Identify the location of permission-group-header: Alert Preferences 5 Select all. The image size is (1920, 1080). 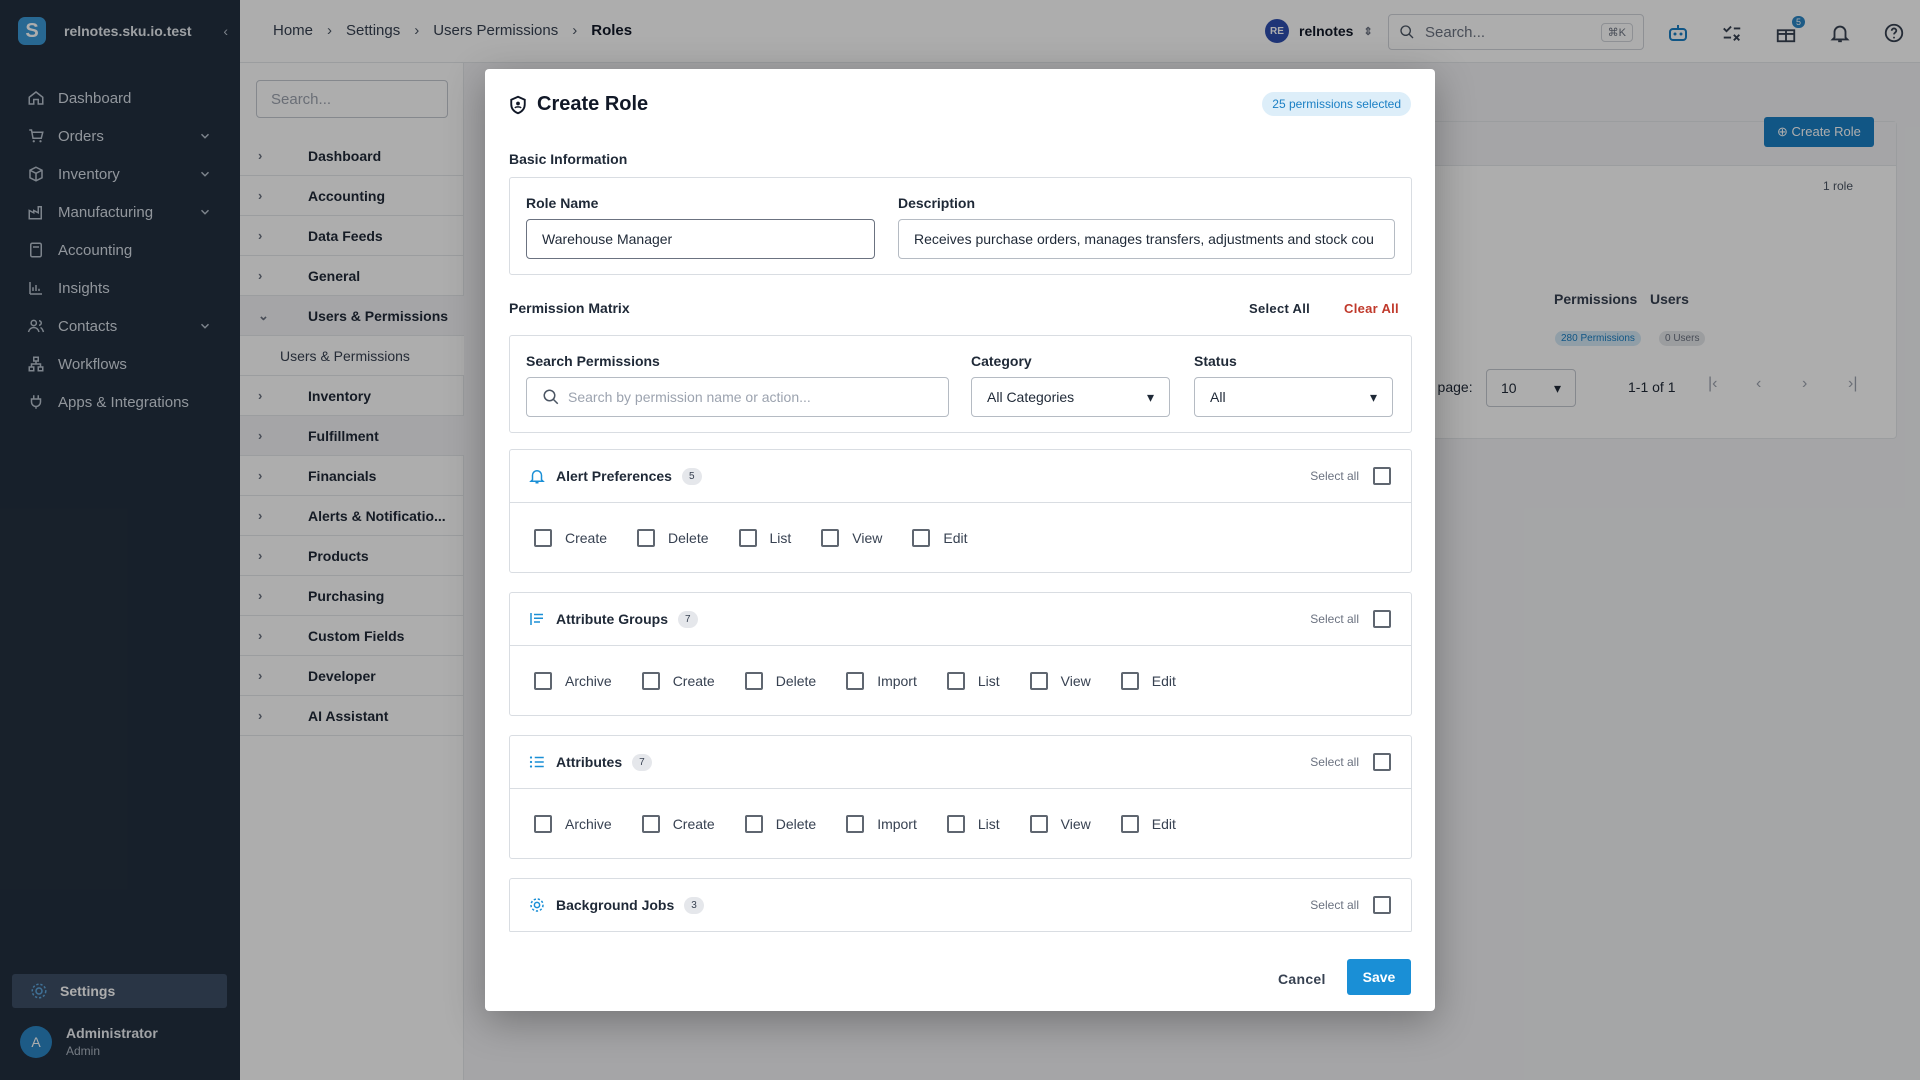
(960, 476).